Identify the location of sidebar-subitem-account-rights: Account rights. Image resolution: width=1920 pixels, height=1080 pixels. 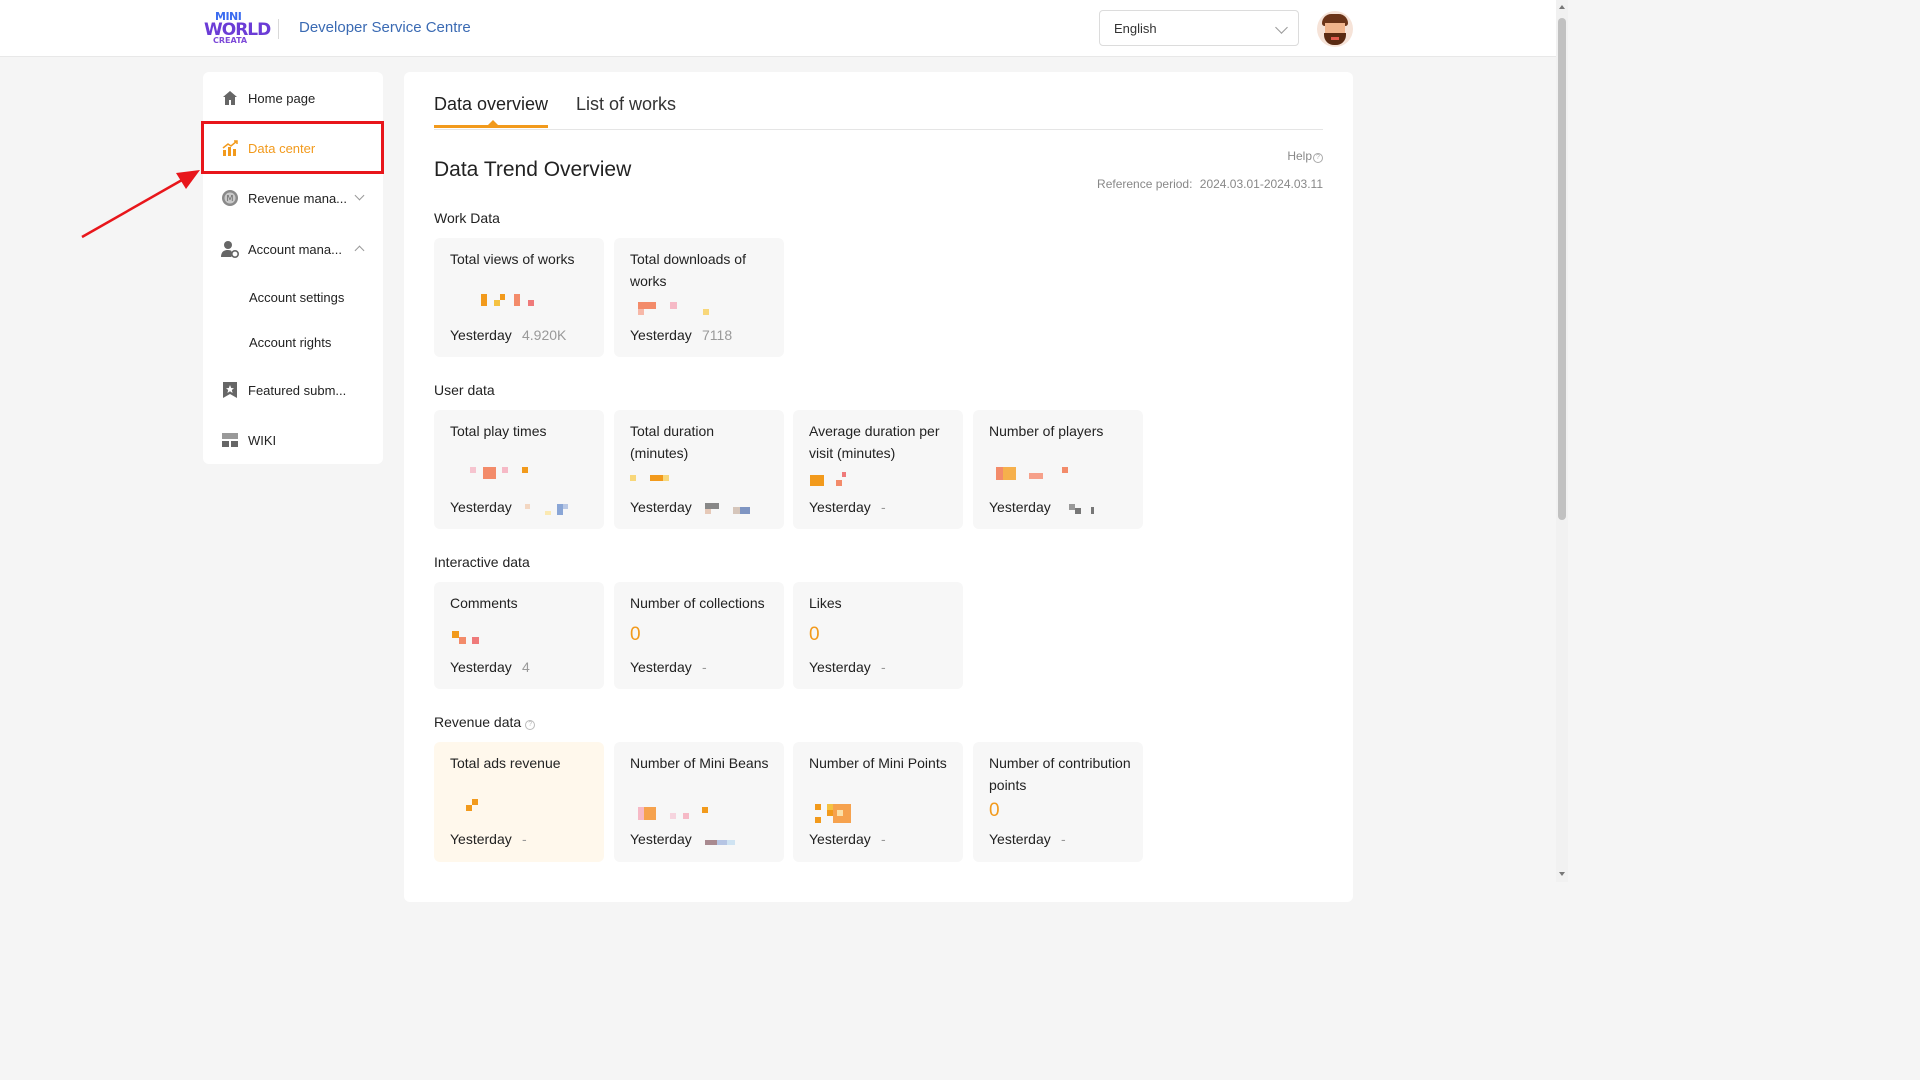
(290, 342).